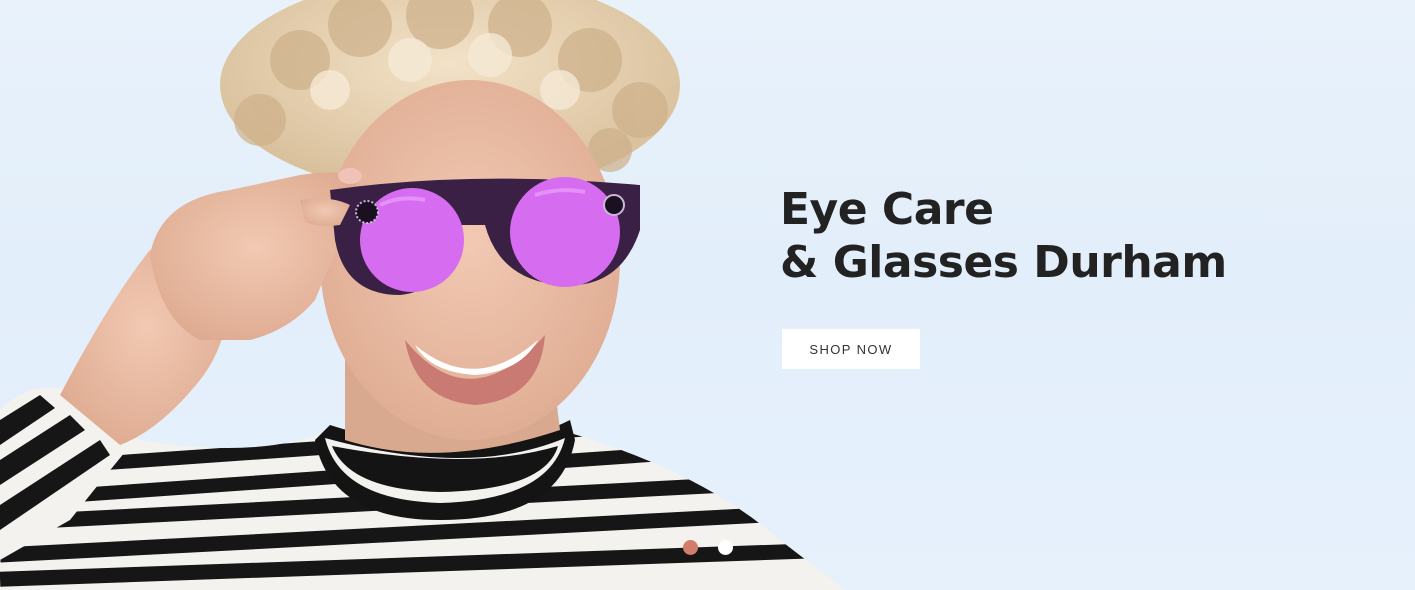 This screenshot has height=590, width=1415. I want to click on shop-now-button: SHOP NOW, so click(851, 349).